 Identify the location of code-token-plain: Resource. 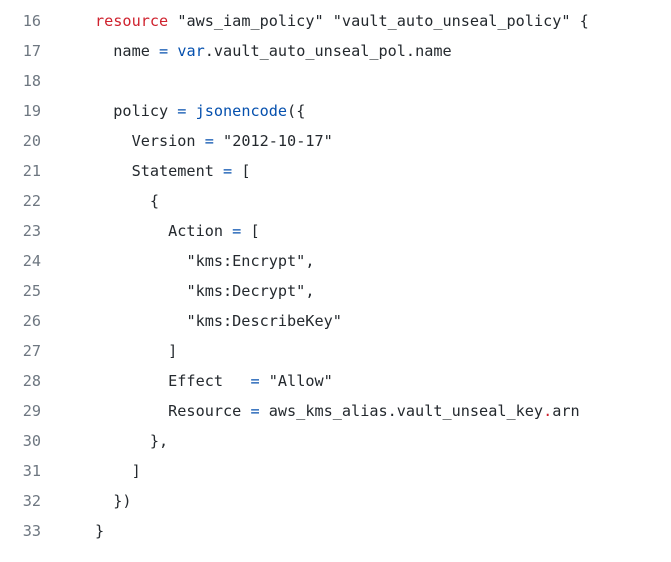
(173, 411).